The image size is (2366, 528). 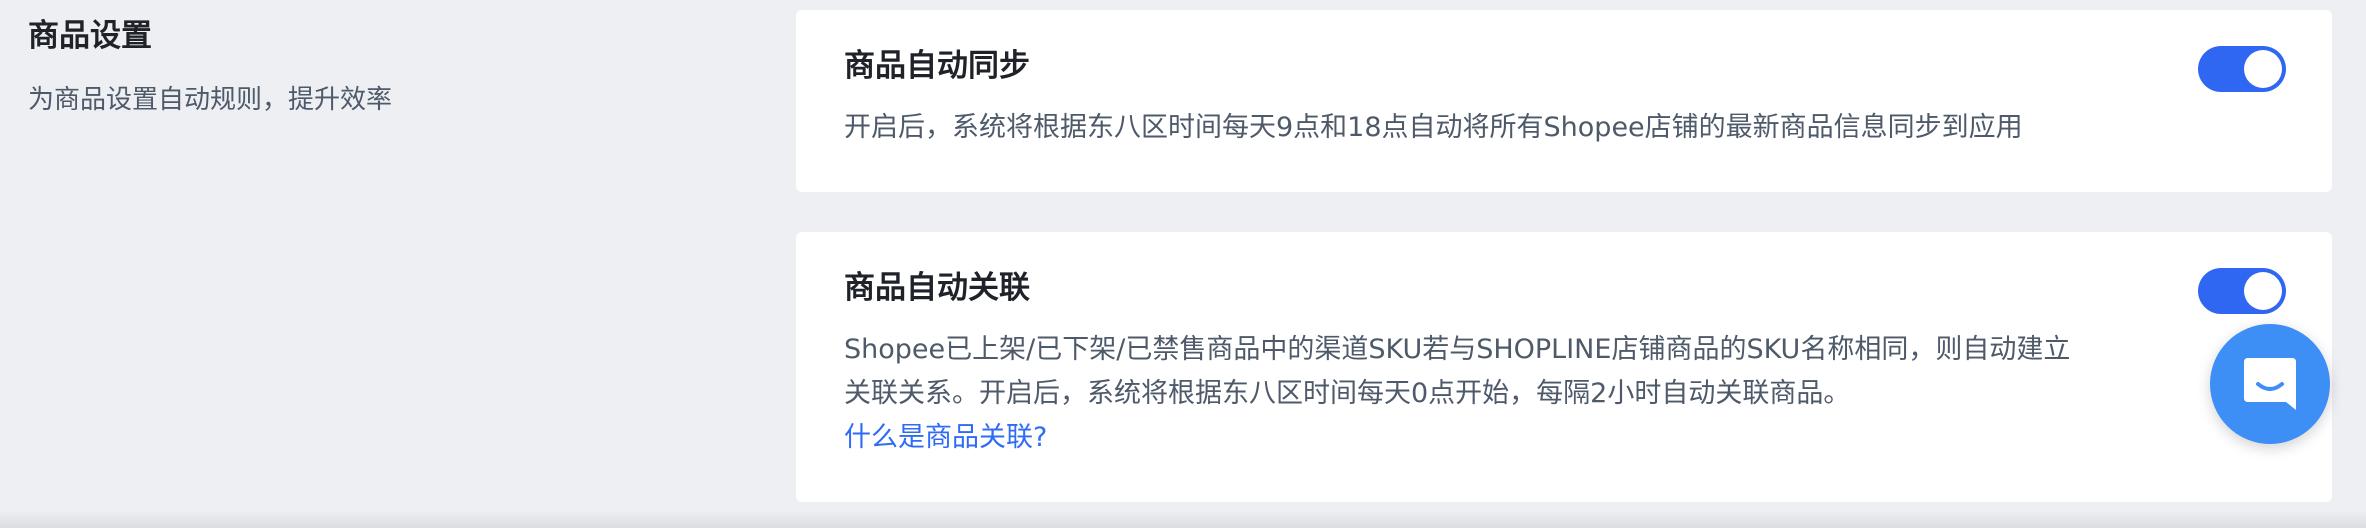 I want to click on card-title-auto-link: 商品自动关联, so click(x=937, y=288).